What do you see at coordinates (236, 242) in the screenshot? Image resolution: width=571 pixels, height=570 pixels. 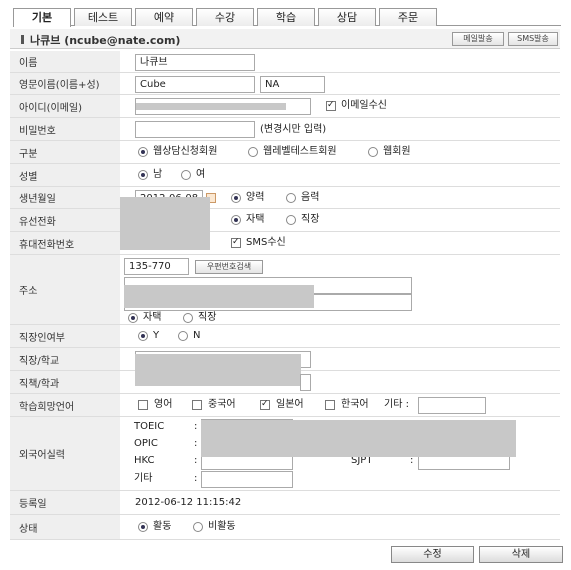 I see `sms-receive-checkbox` at bounding box center [236, 242].